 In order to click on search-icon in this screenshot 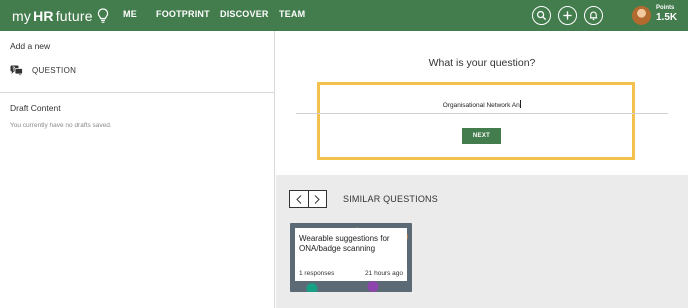, I will do `click(541, 15)`.